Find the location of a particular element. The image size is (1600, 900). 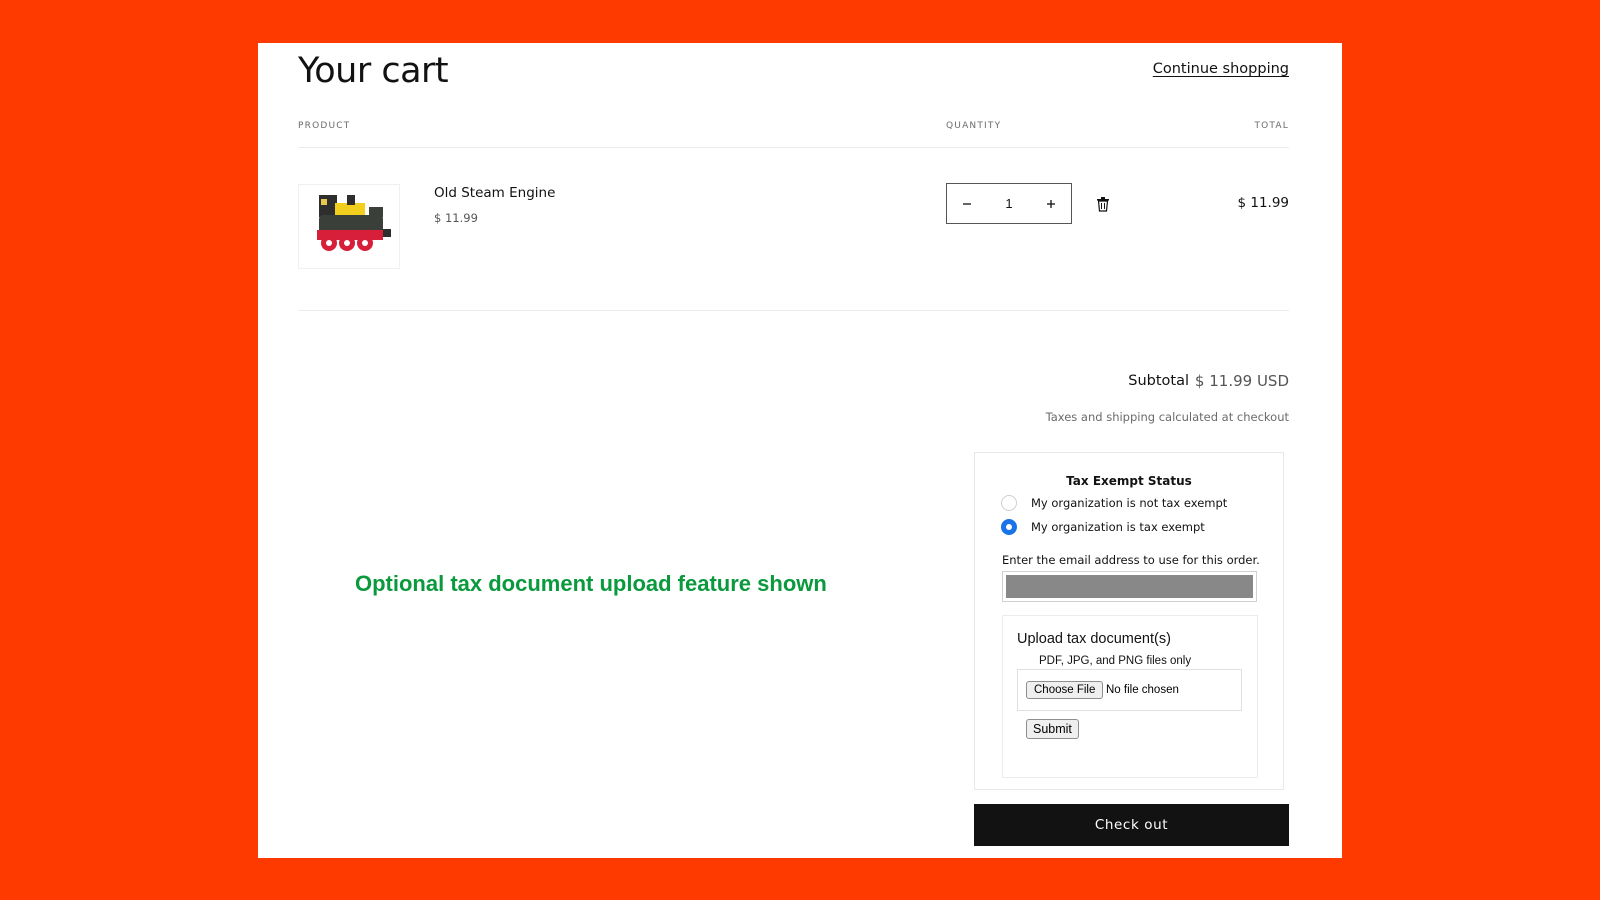

trash-icon is located at coordinates (1103, 204).